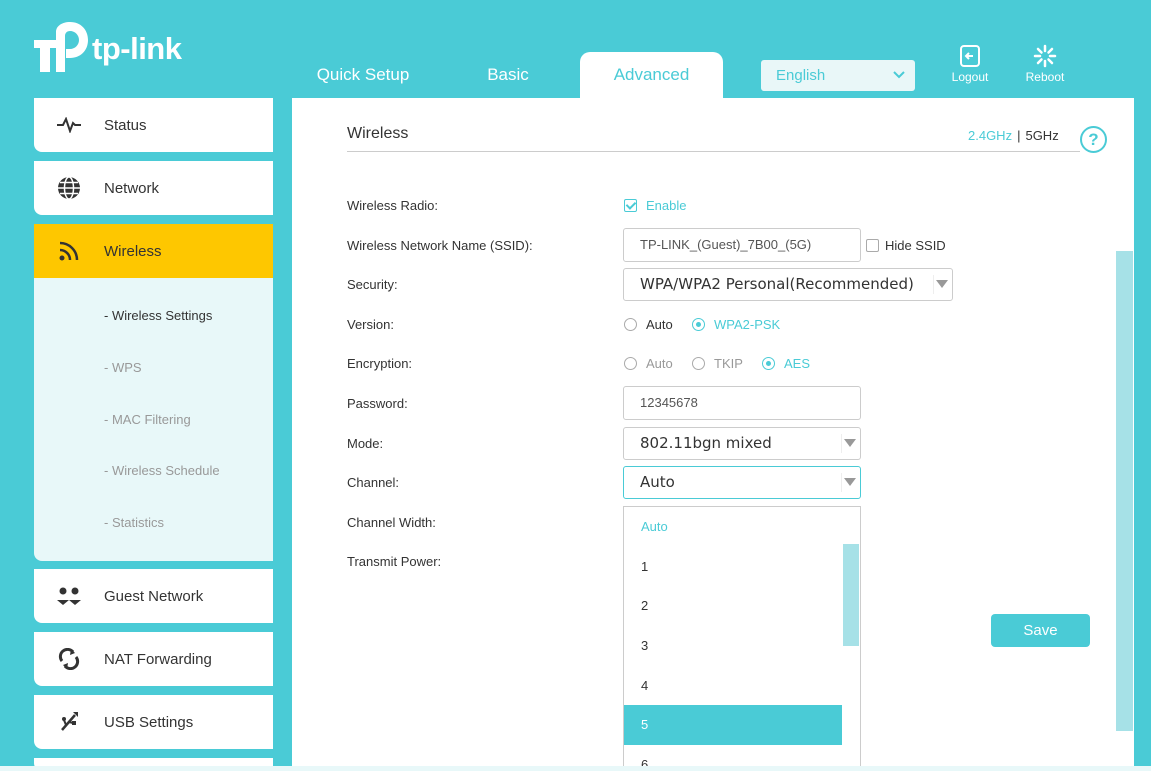 This screenshot has width=1151, height=771. I want to click on encryption-aes-option: AES, so click(786, 363).